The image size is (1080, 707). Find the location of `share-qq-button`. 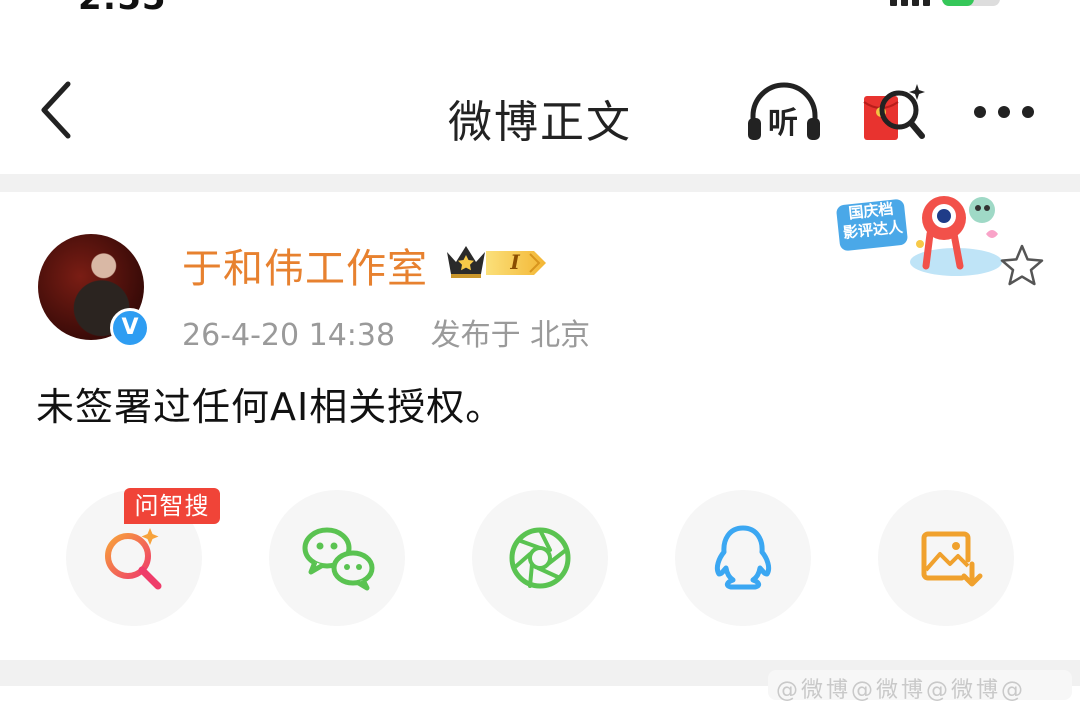

share-qq-button is located at coordinates (743, 558).